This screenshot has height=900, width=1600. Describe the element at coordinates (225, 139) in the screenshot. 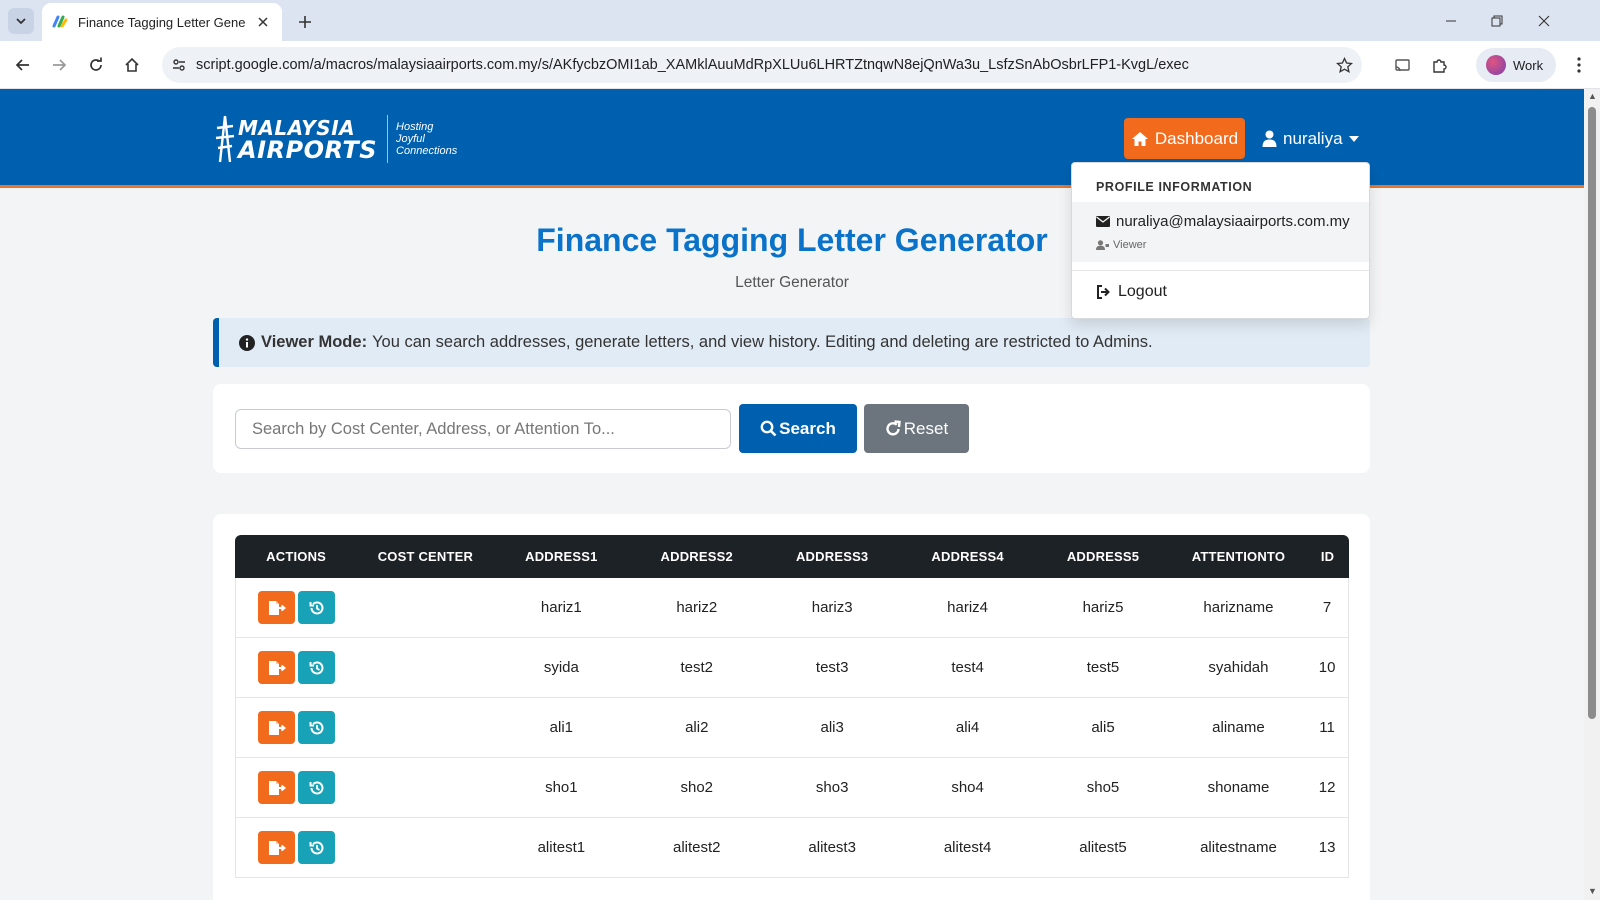

I see `airport-tower-logo-icon` at that location.